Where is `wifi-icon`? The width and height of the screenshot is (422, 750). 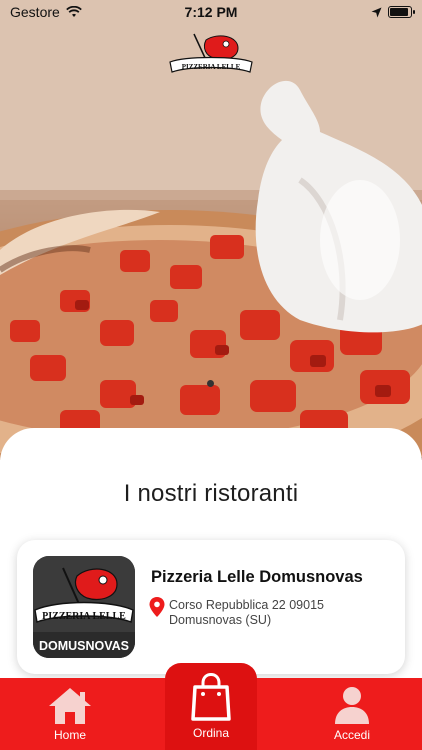 wifi-icon is located at coordinates (73, 11).